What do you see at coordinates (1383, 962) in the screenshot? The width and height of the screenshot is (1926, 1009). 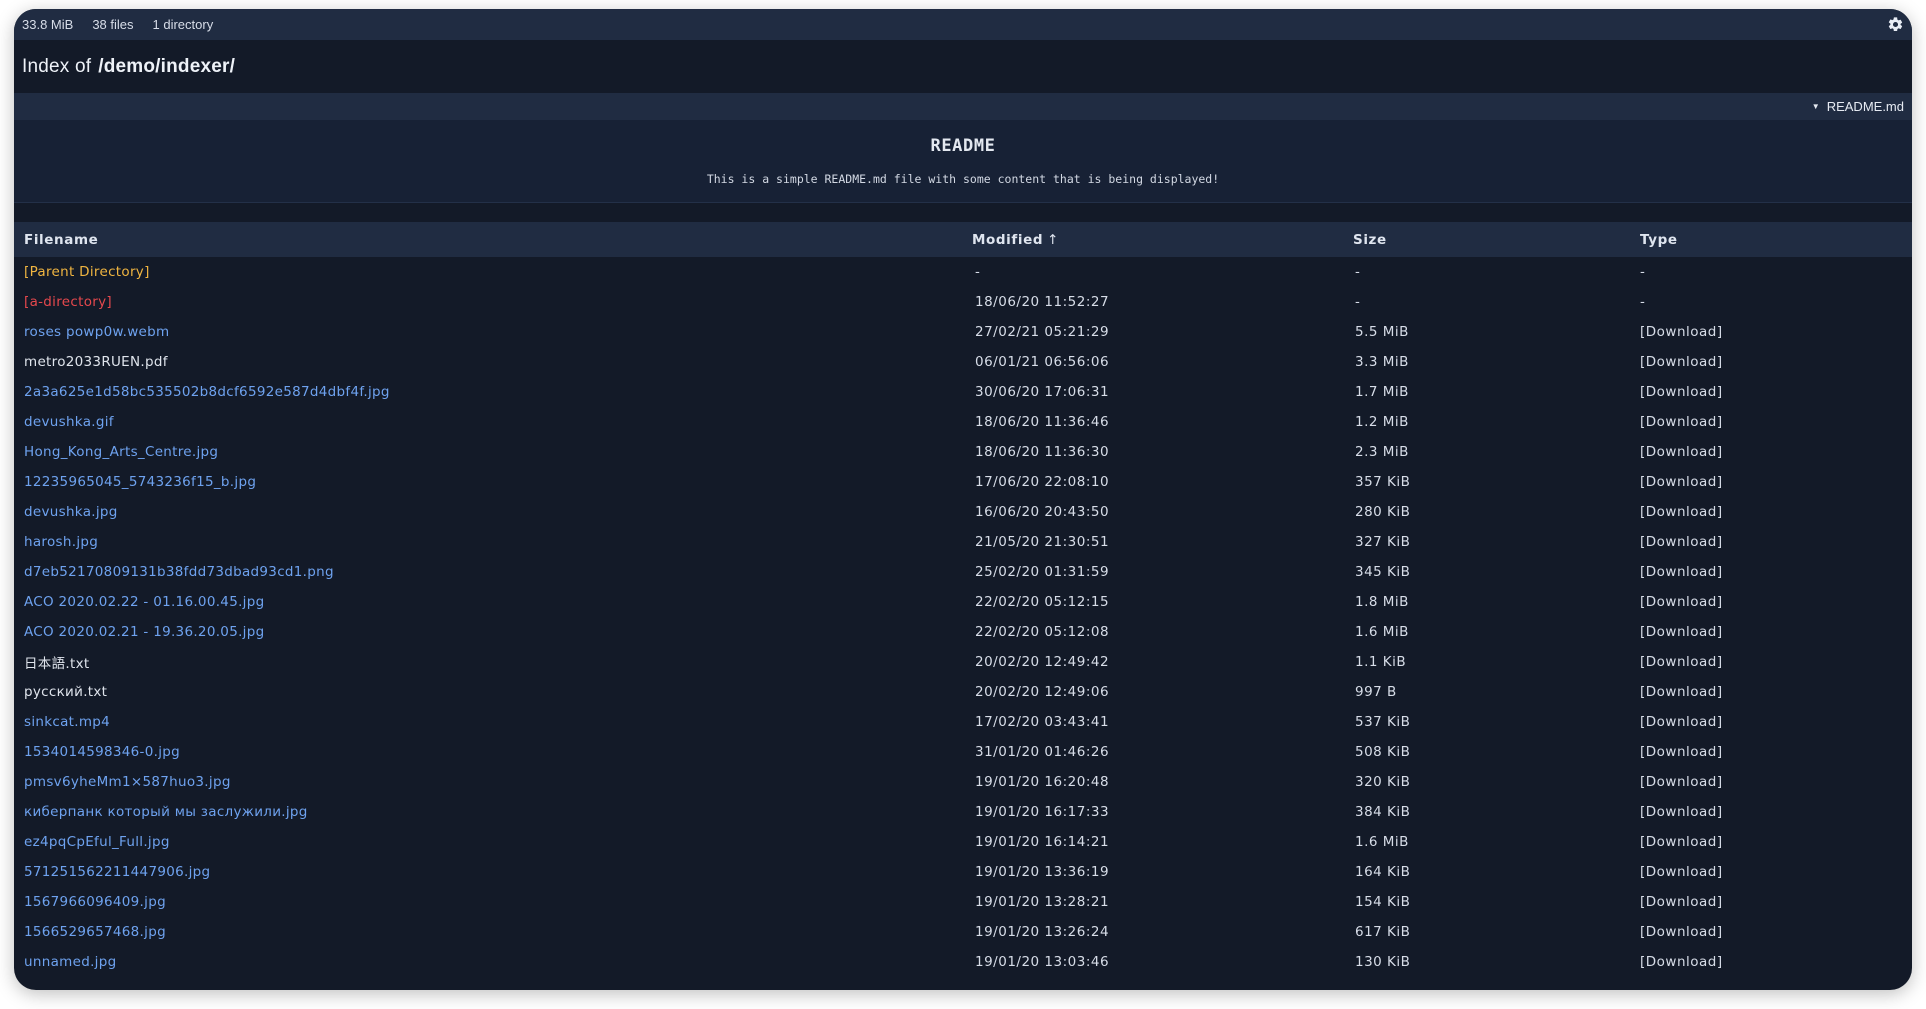 I see `size-cell: 130 KiB` at bounding box center [1383, 962].